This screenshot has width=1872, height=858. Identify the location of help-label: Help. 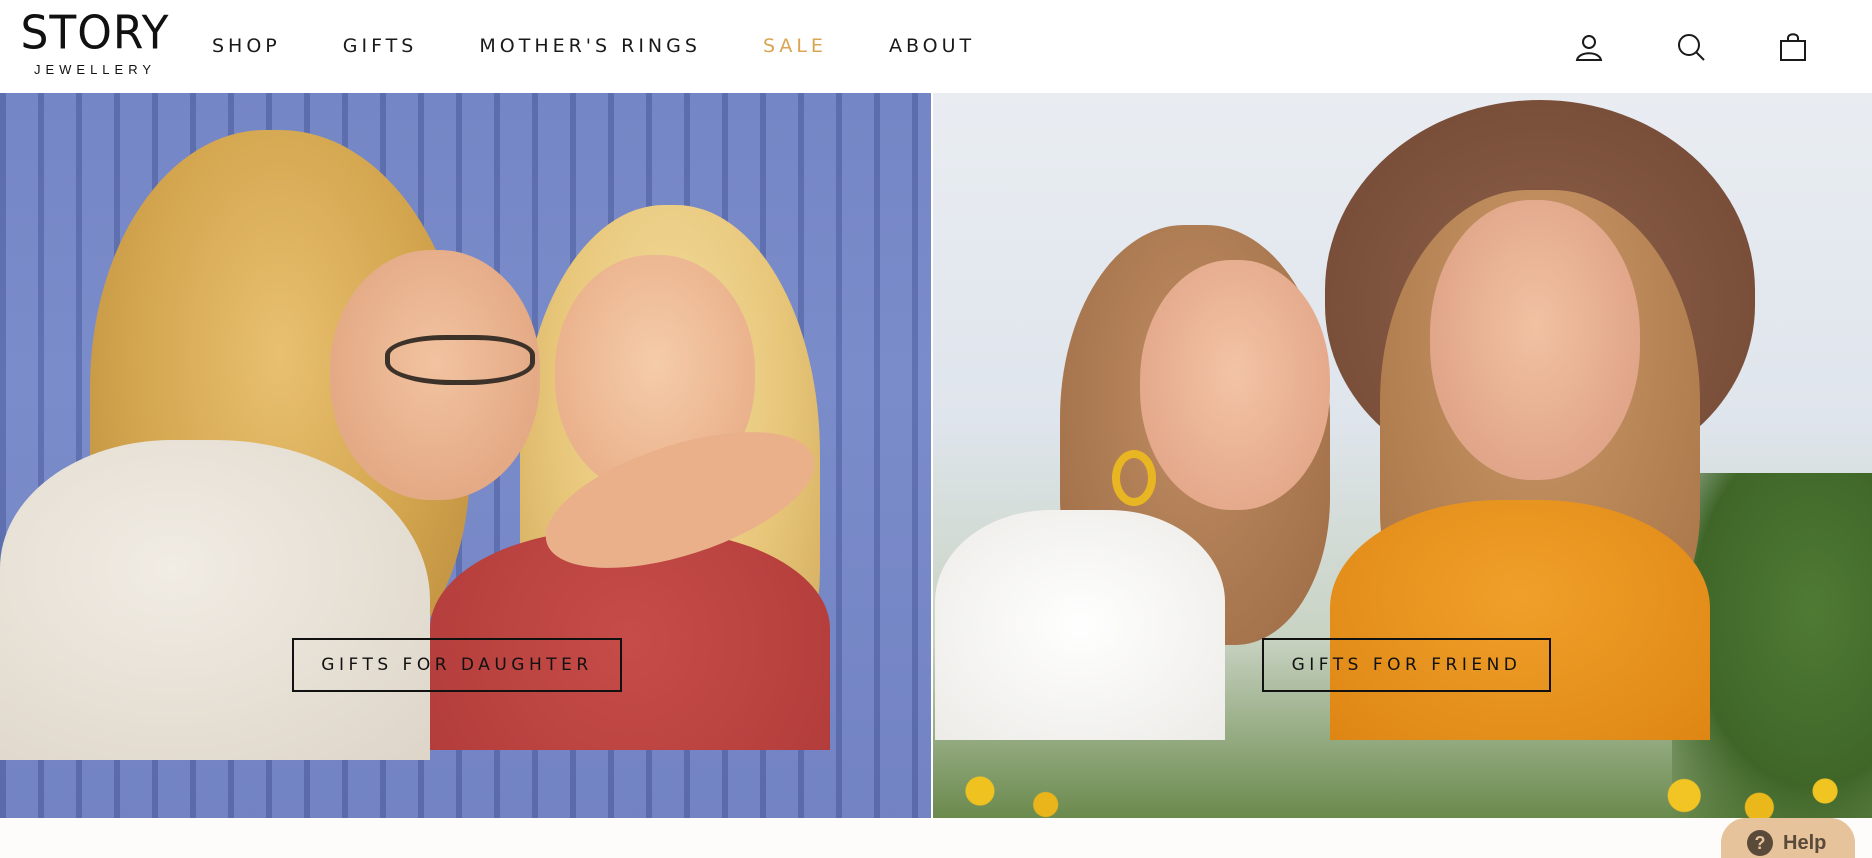
(1805, 842).